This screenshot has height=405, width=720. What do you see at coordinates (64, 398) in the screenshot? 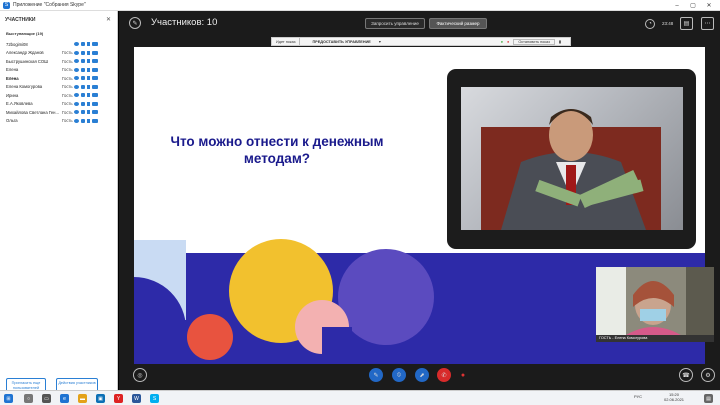
I see `edge-icon: e` at bounding box center [64, 398].